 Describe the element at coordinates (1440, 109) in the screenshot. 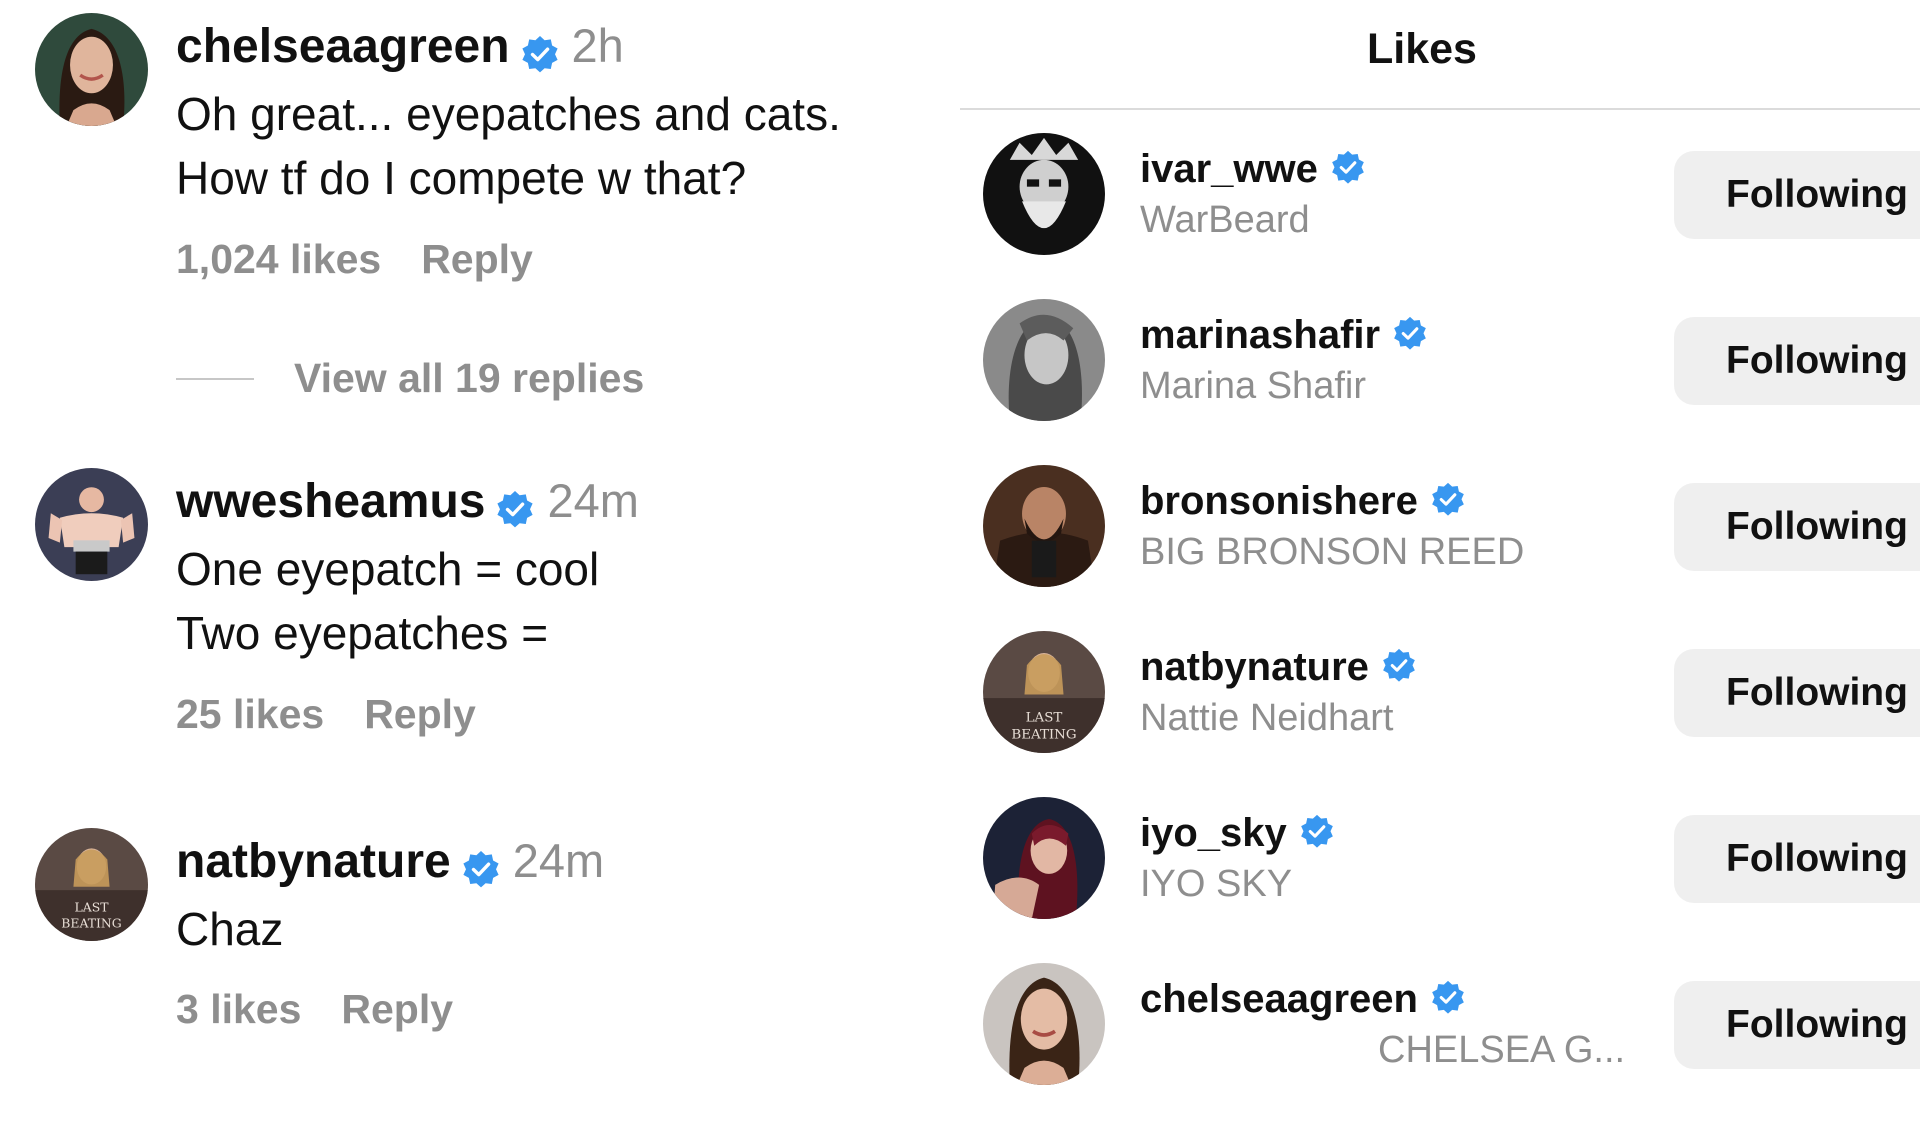

I see `likes-divider` at that location.